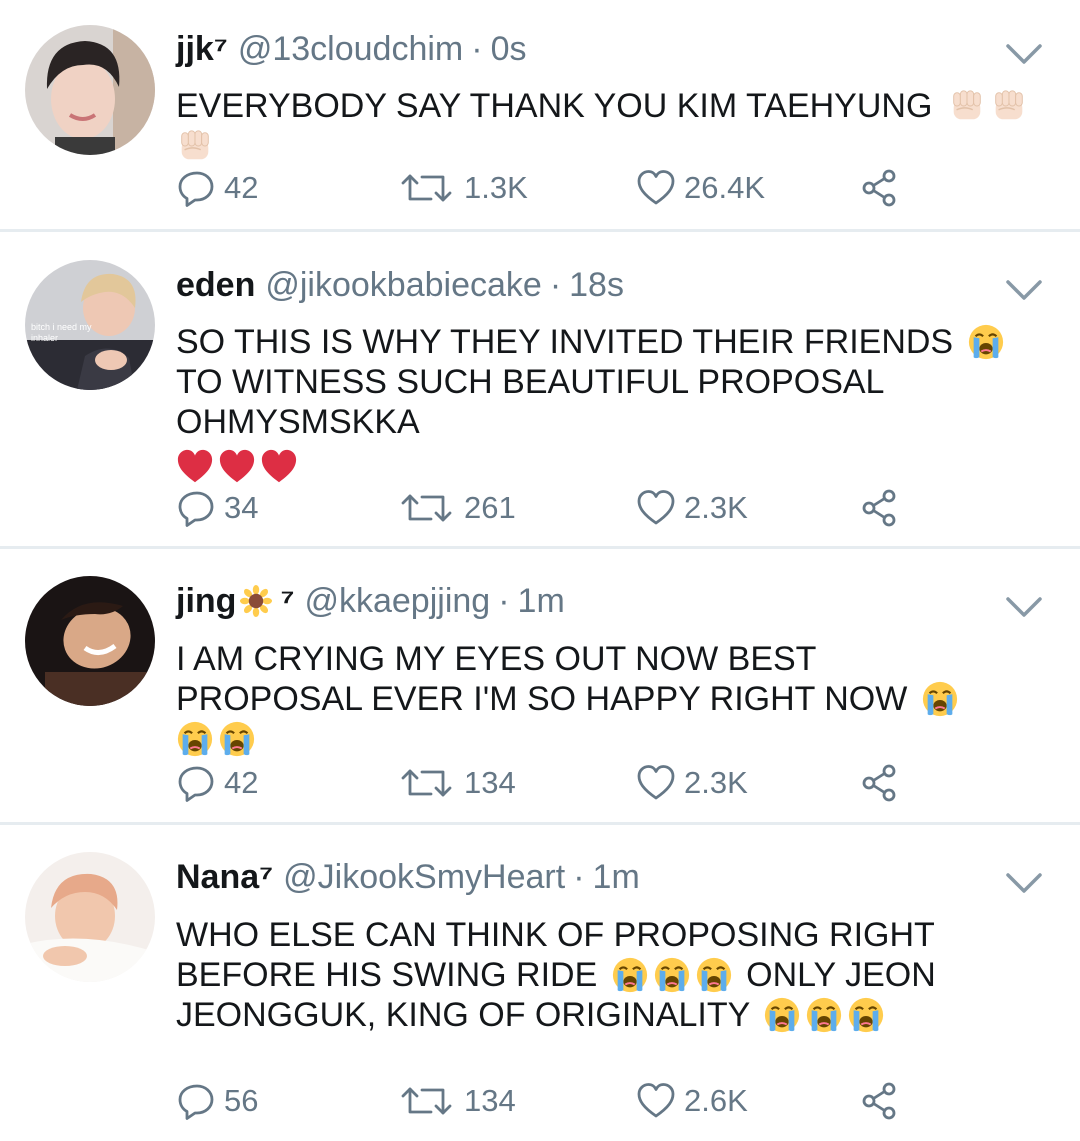 The height and width of the screenshot is (1141, 1080). Describe the element at coordinates (224, 877) in the screenshot. I see `display-name: Nana⁷` at that location.